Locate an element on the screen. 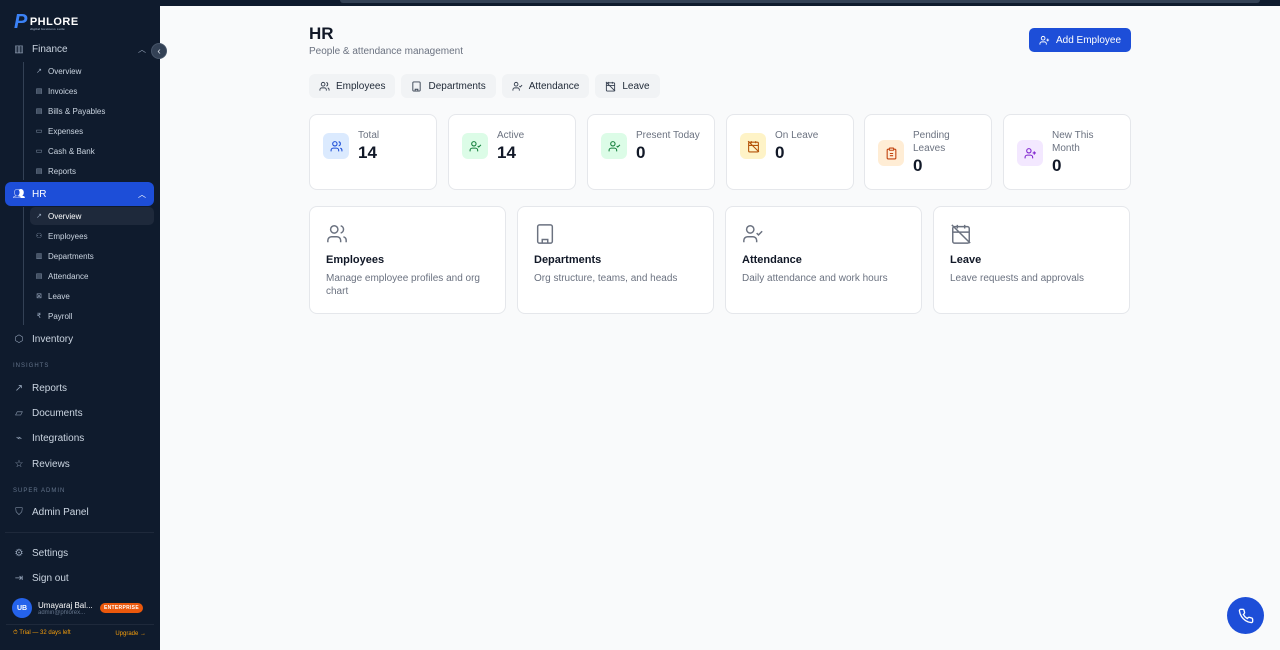  card-icon: ▭ is located at coordinates (39, 131).